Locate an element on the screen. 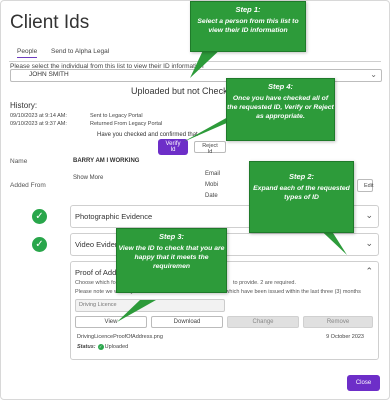  show-more-link: Show More is located at coordinates (88, 178).